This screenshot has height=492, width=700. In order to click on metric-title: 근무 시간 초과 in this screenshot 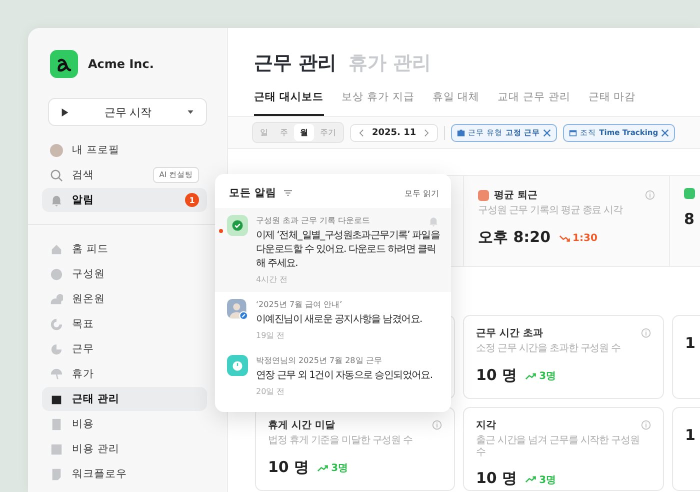, I will do `click(510, 333)`.